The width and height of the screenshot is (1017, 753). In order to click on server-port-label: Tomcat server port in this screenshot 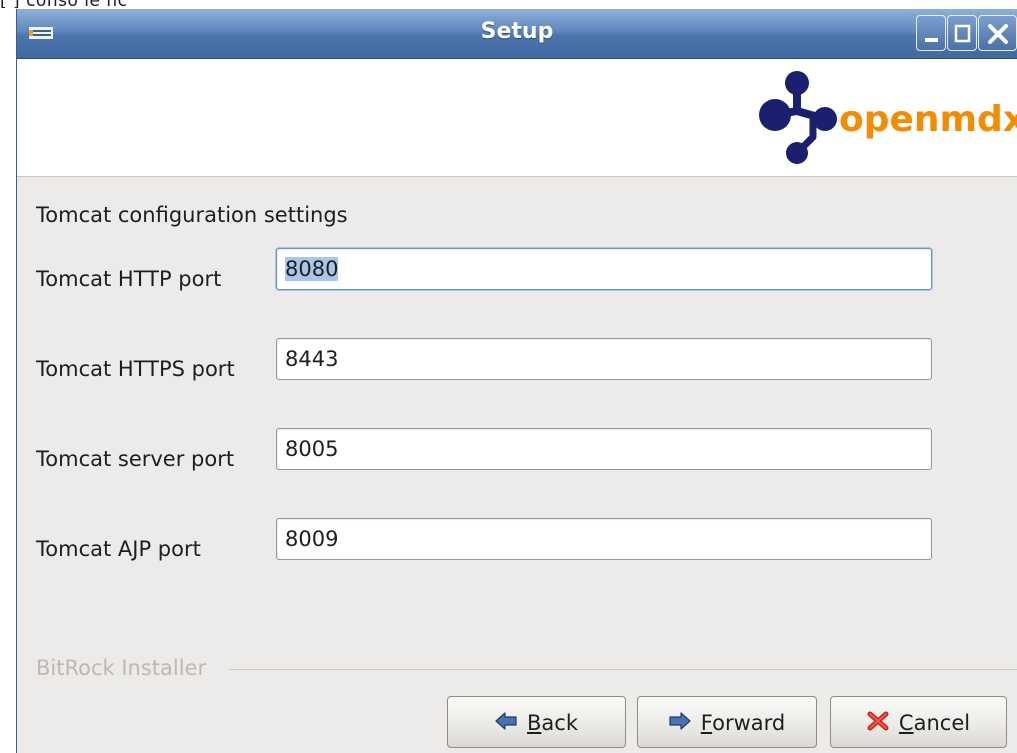, I will do `click(135, 459)`.